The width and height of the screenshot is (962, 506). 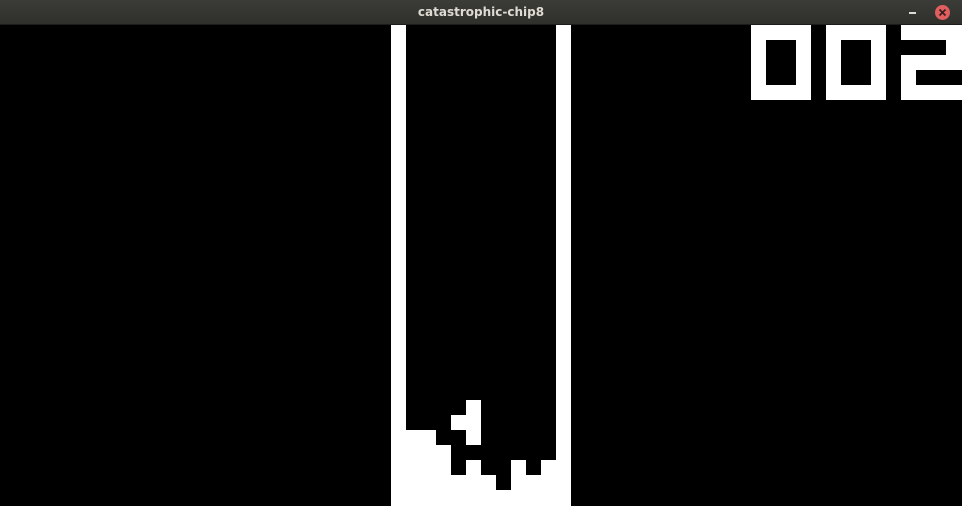 I want to click on window-titlebar: catastrophic-chip8, so click(x=481, y=12).